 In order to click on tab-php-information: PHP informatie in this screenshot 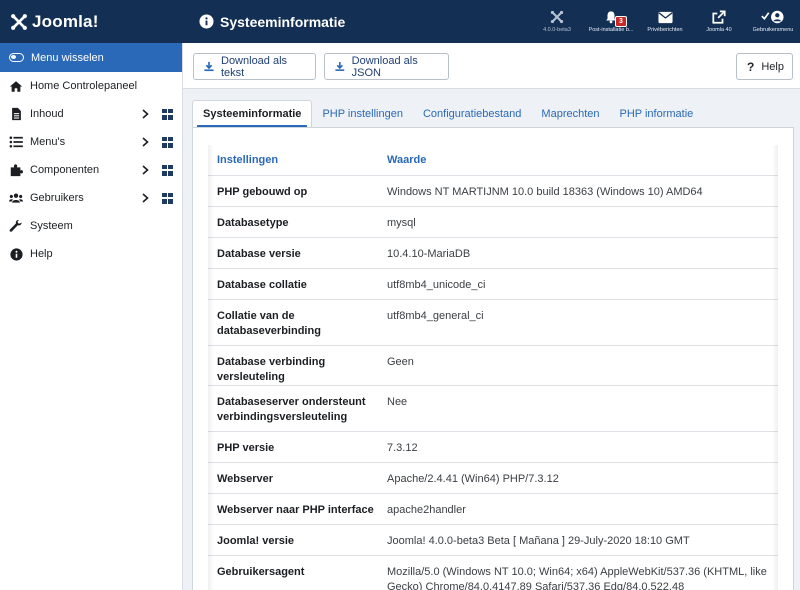, I will do `click(657, 113)`.